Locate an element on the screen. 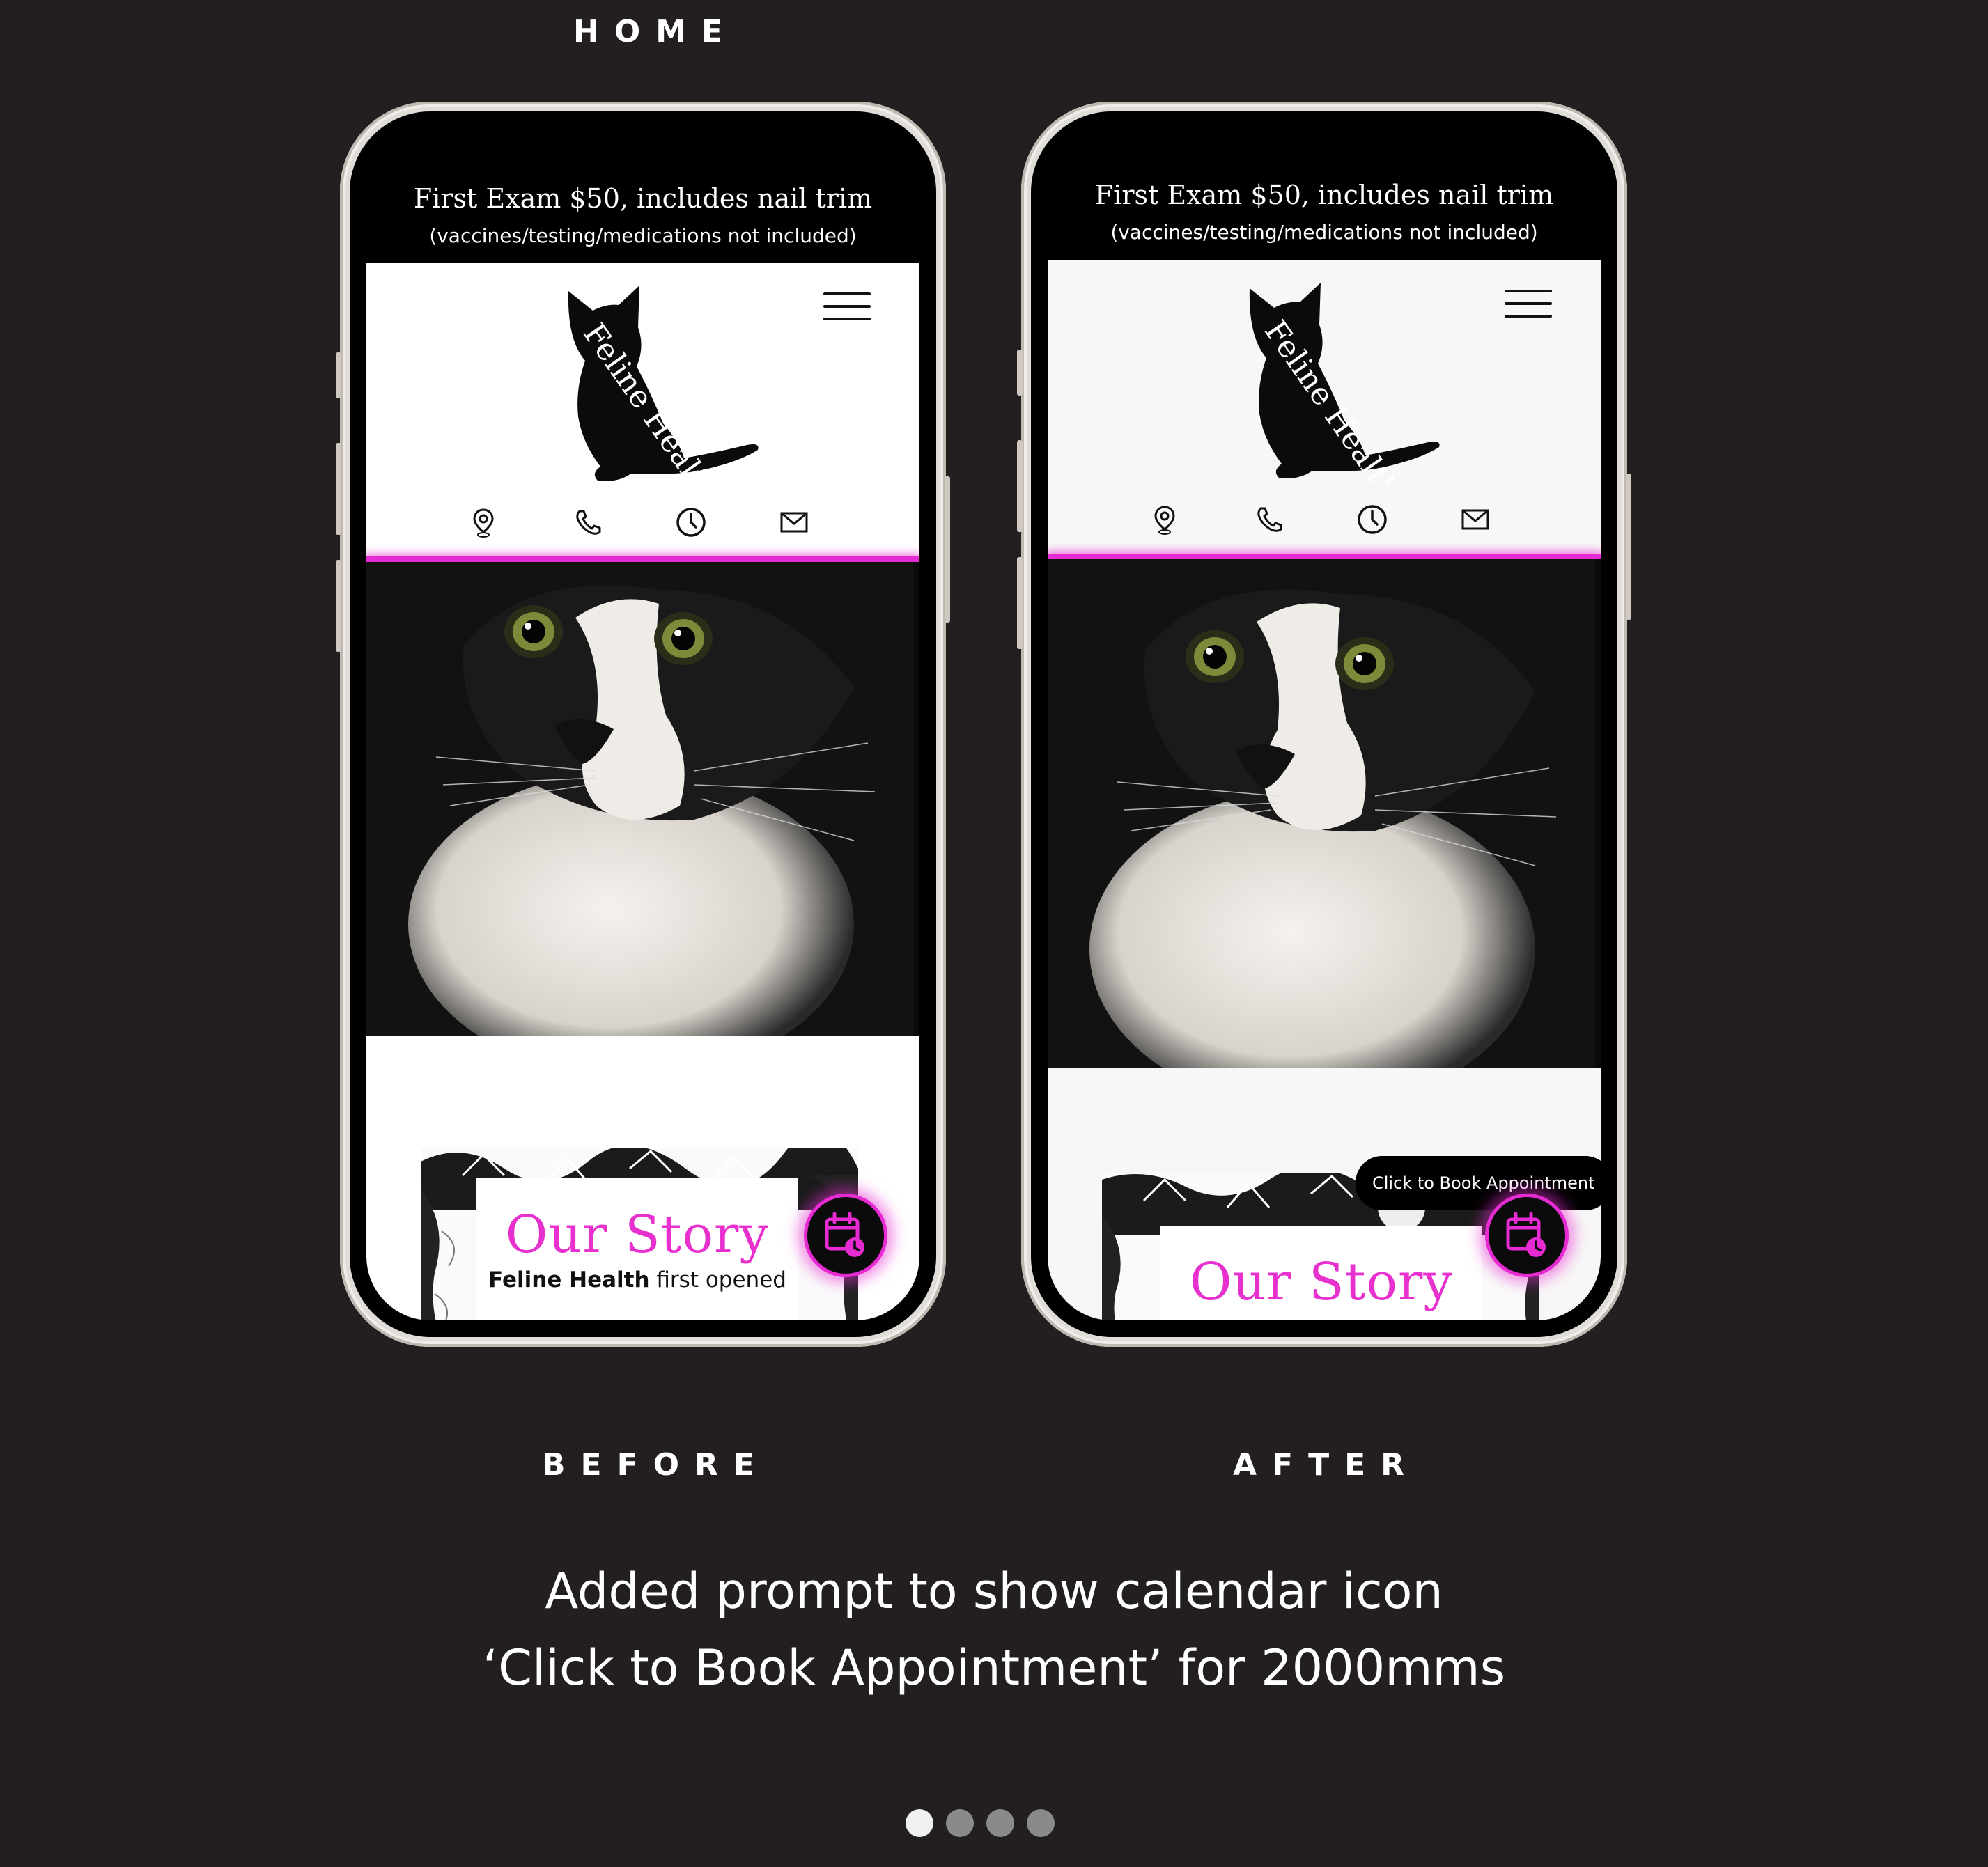 Image resolution: width=1988 pixels, height=1867 pixels. our-story-card: Our Story Feline Health first opened is located at coordinates (637, 1249).